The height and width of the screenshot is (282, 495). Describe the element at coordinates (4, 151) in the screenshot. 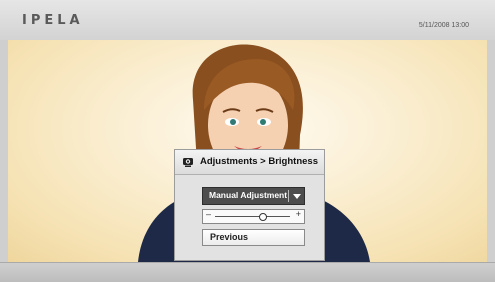

I see `left-border` at that location.